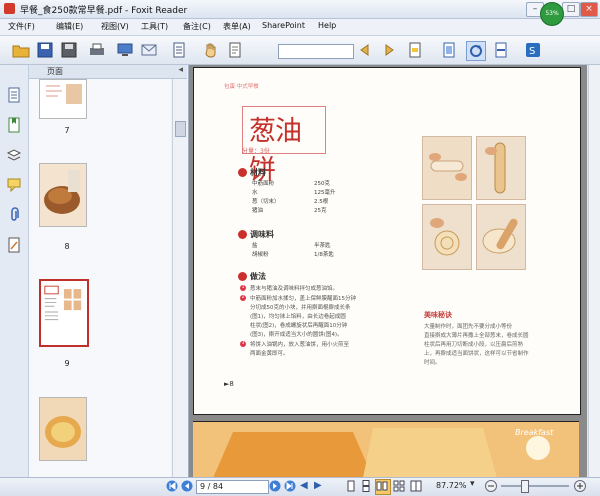  Describe the element at coordinates (9, 8) in the screenshot. I see `foxit-app-icon` at that location.